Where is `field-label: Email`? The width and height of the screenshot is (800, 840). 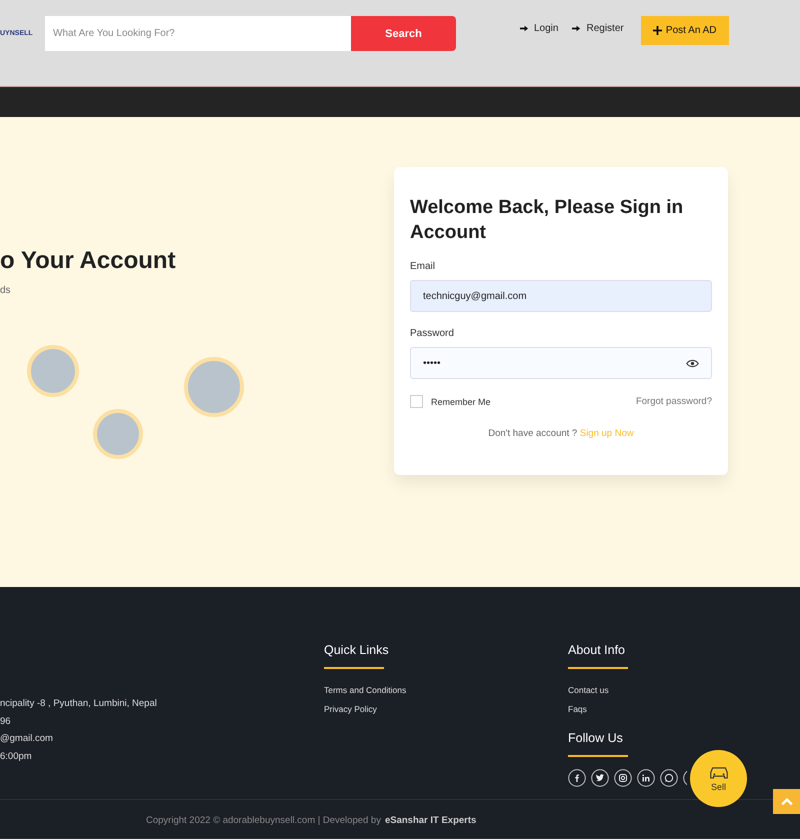 field-label: Email is located at coordinates (423, 266).